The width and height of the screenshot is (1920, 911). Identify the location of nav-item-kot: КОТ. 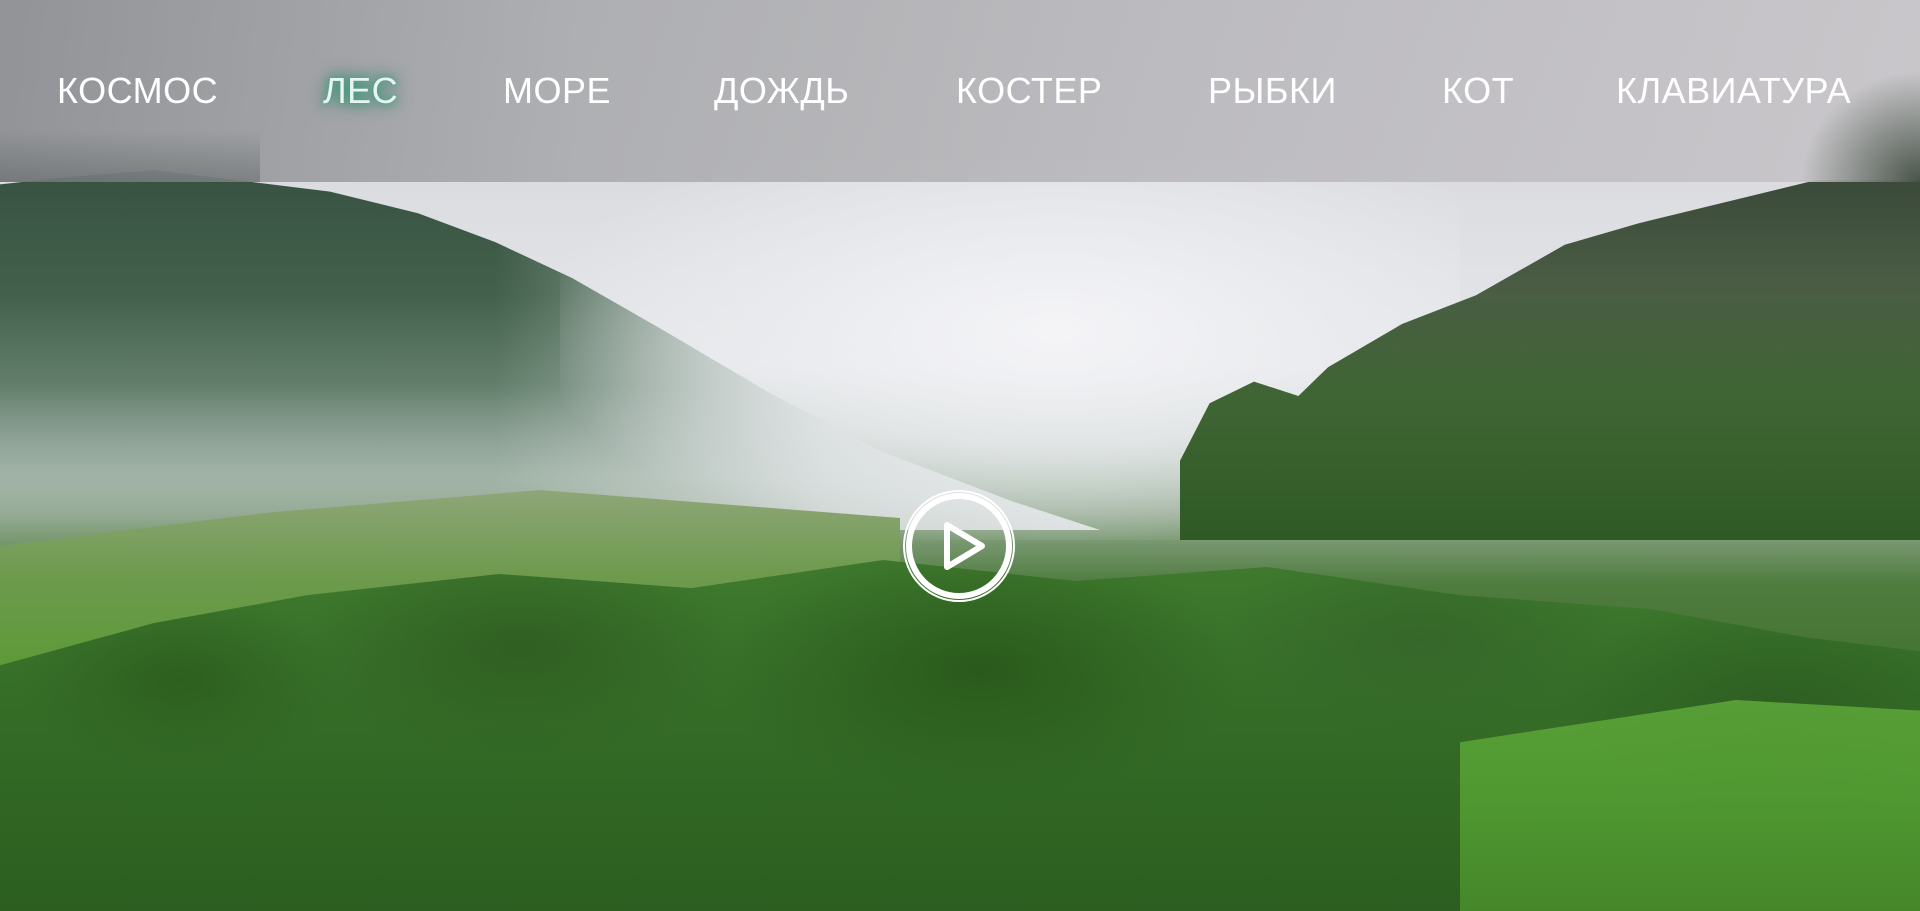
(1478, 91).